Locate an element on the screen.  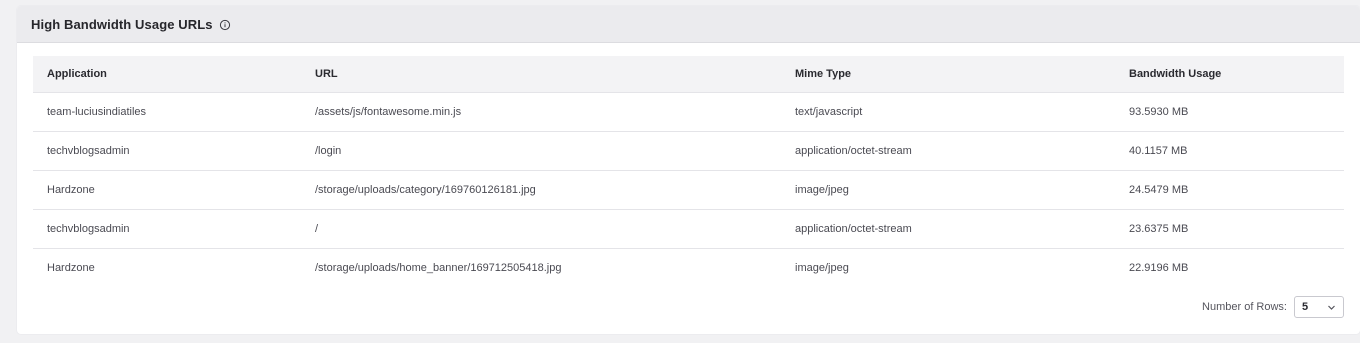
cell-bandwidth: 93.5930 MB is located at coordinates (1229, 112).